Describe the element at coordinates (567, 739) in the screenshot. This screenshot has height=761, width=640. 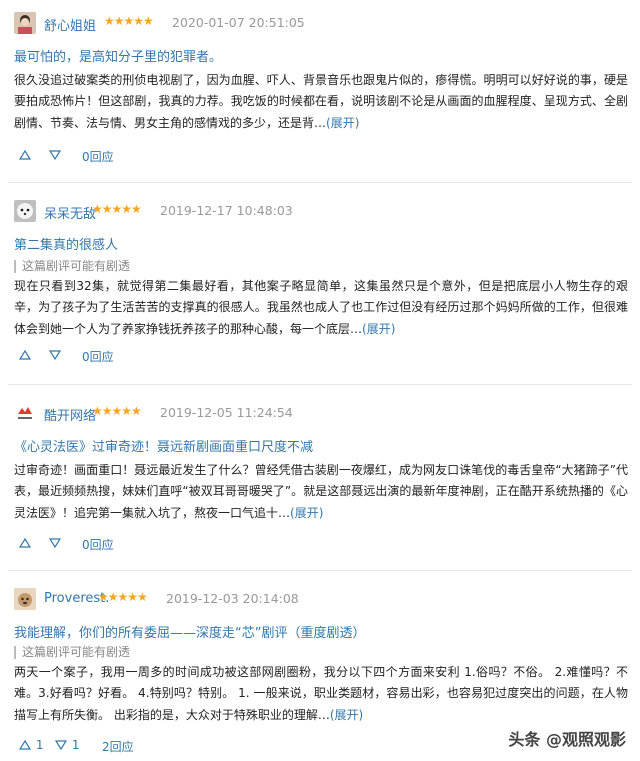
I see `watermark: 头条 @观照观影` at that location.